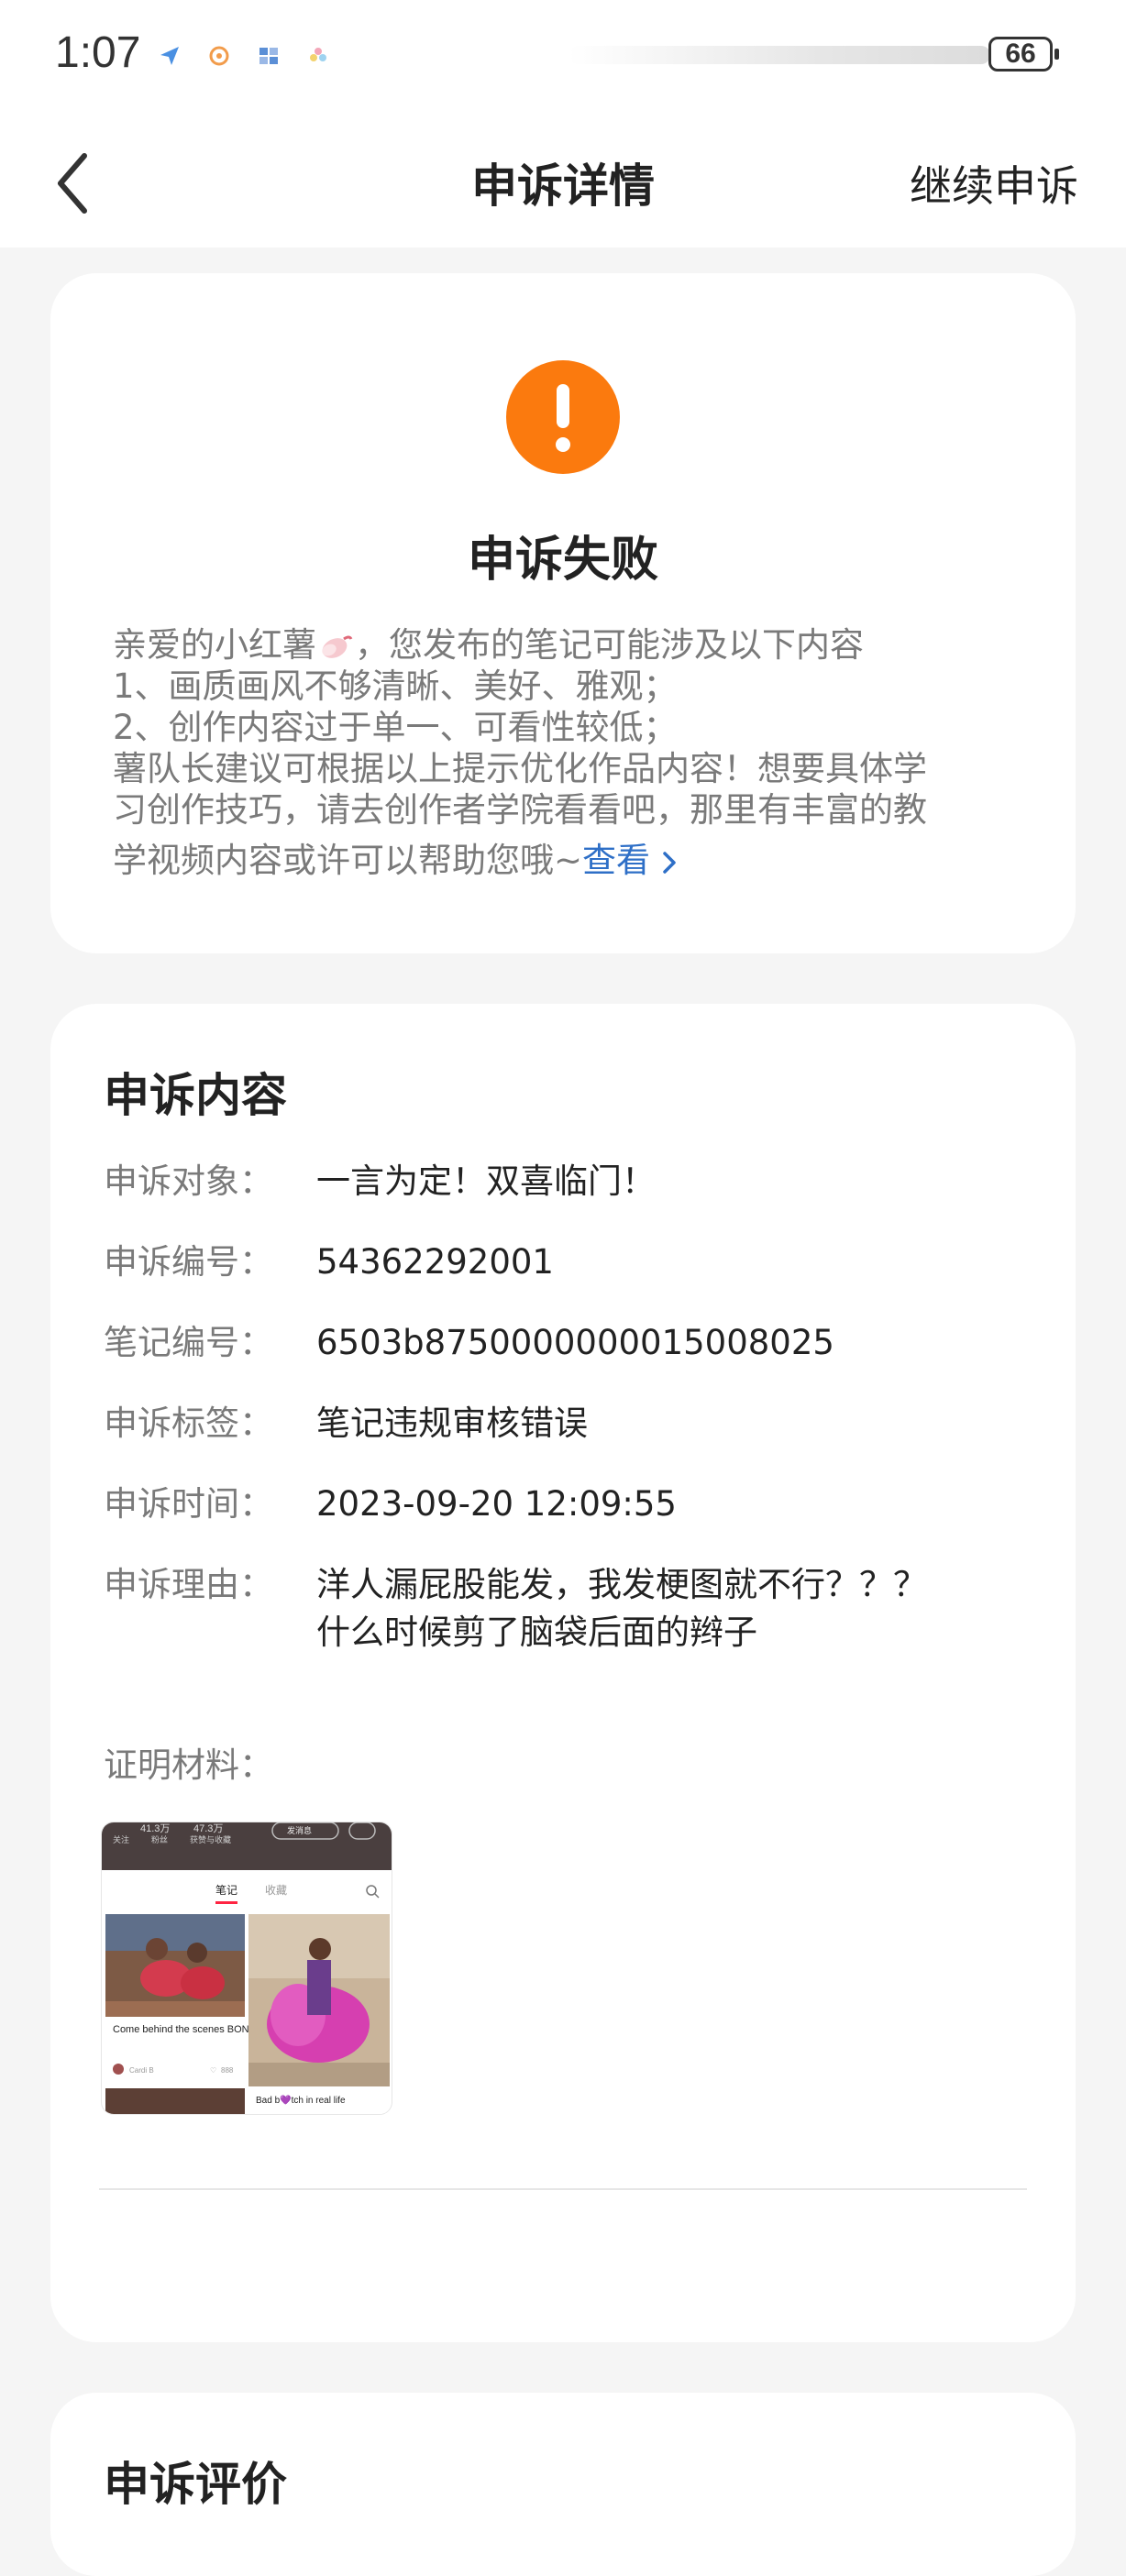 The image size is (1126, 2576). I want to click on row-label: 笔记编号：, so click(188, 1342).